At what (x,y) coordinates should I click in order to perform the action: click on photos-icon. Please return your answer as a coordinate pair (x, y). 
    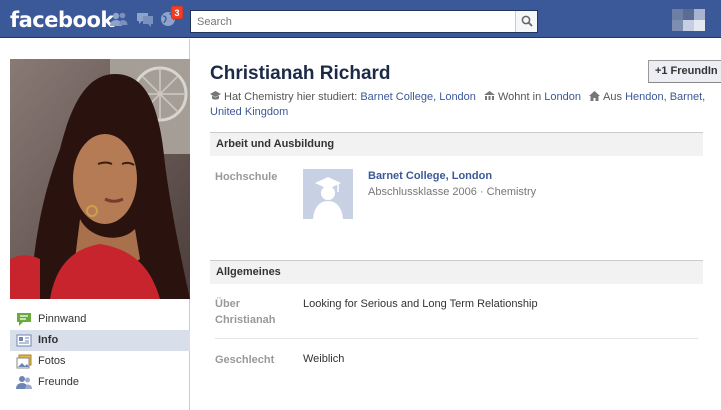
    Looking at the image, I should click on (24, 361).